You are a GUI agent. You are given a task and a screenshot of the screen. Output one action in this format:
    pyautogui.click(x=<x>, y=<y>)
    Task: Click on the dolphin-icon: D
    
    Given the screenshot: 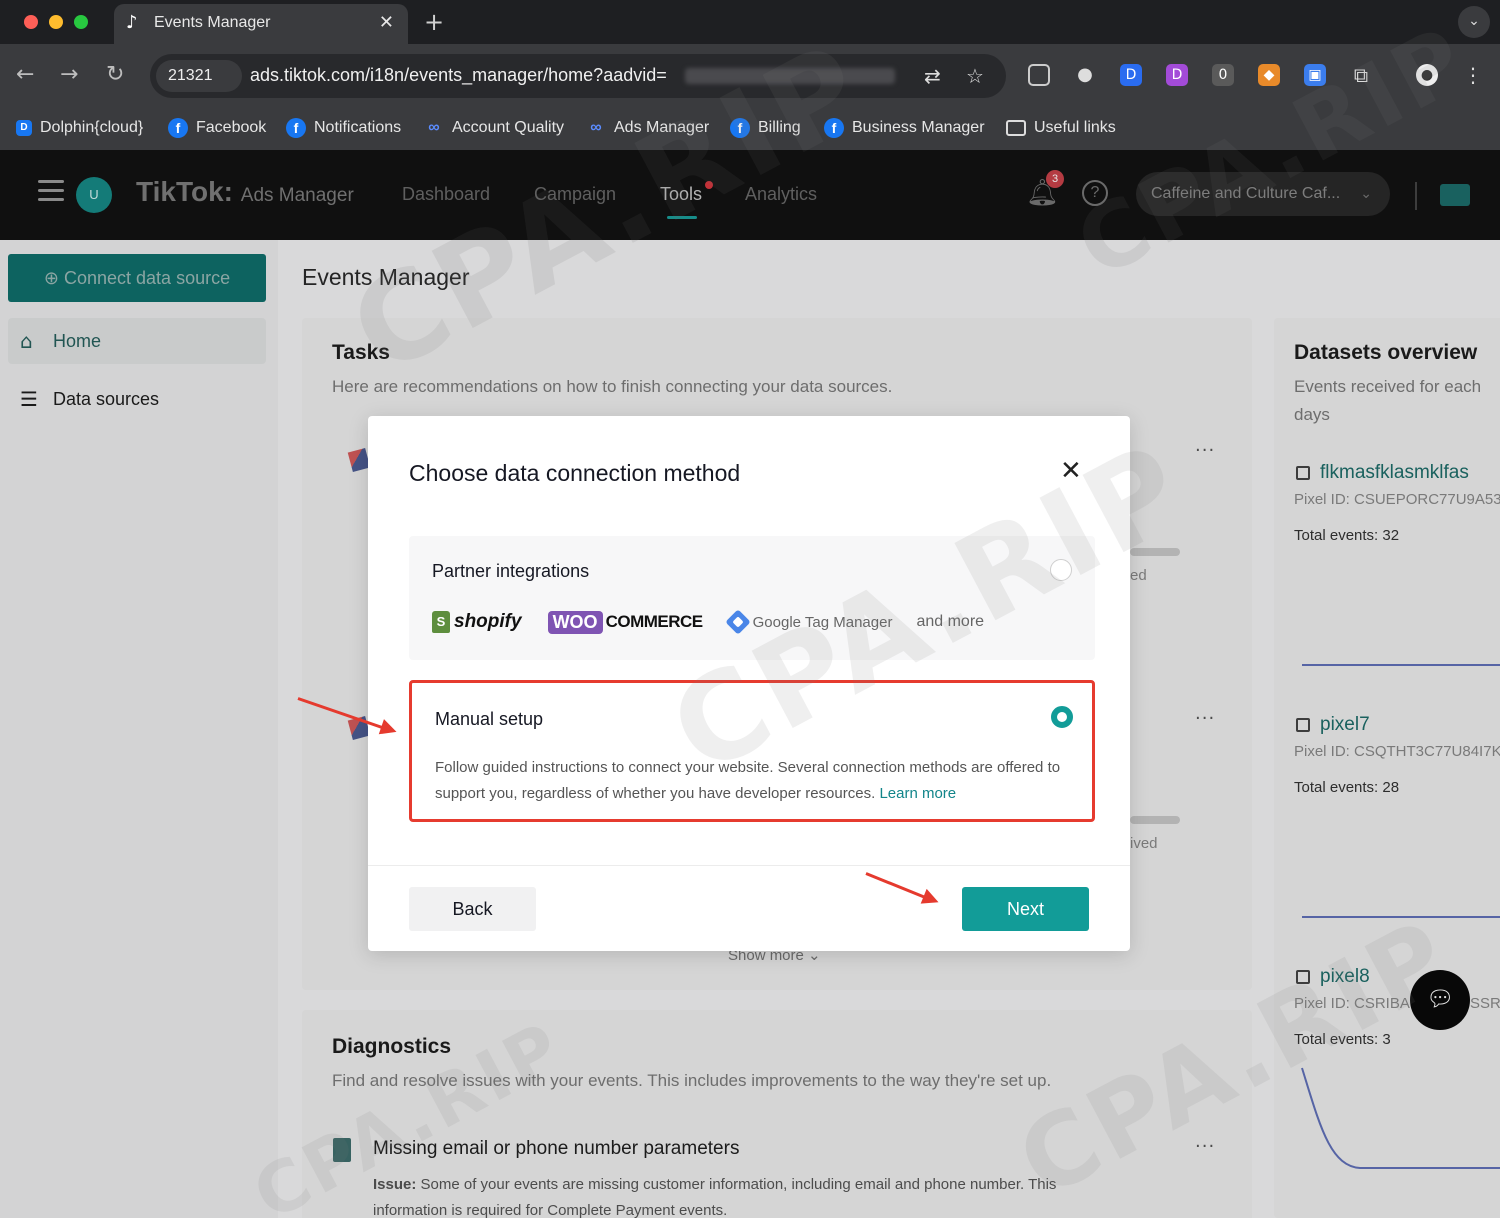 What is the action you would take?
    pyautogui.click(x=24, y=128)
    